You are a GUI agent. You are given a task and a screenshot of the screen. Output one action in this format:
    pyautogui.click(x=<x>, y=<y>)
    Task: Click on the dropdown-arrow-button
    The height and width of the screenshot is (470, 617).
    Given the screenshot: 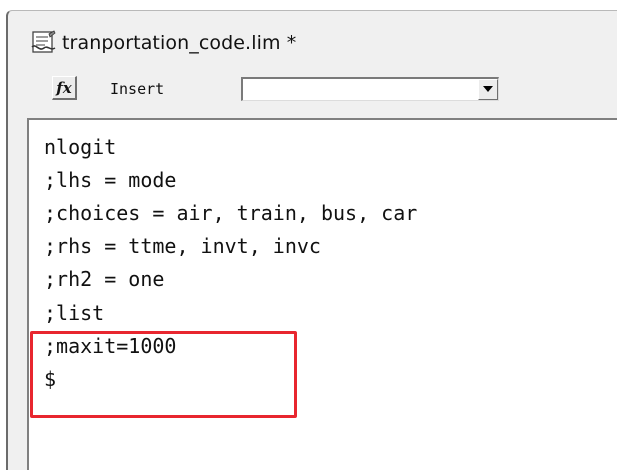 What is the action you would take?
    pyautogui.click(x=488, y=89)
    